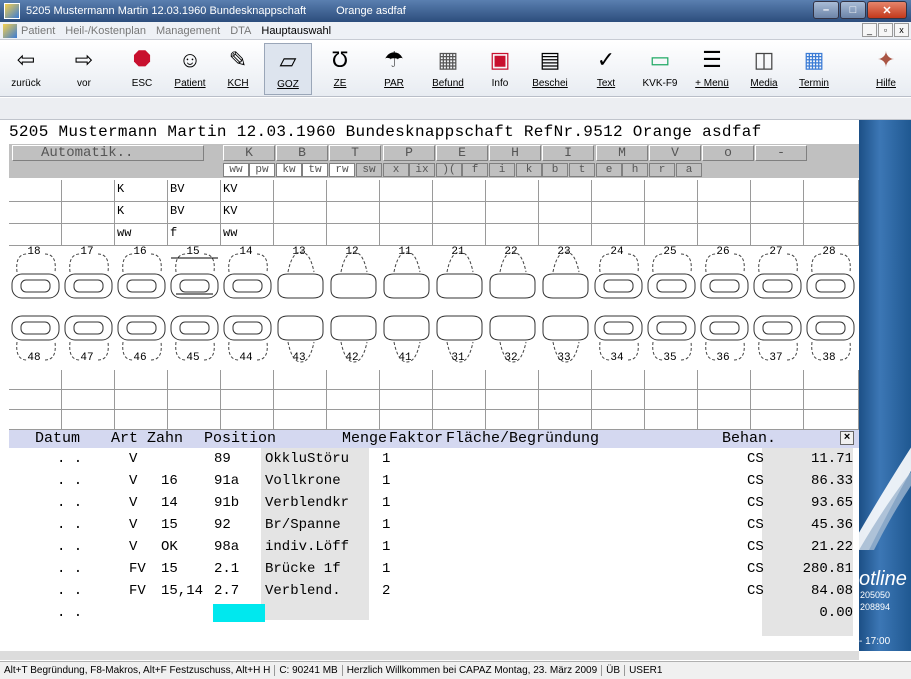 This screenshot has width=911, height=679. Describe the element at coordinates (239, 613) in the screenshot. I see `position-input` at that location.